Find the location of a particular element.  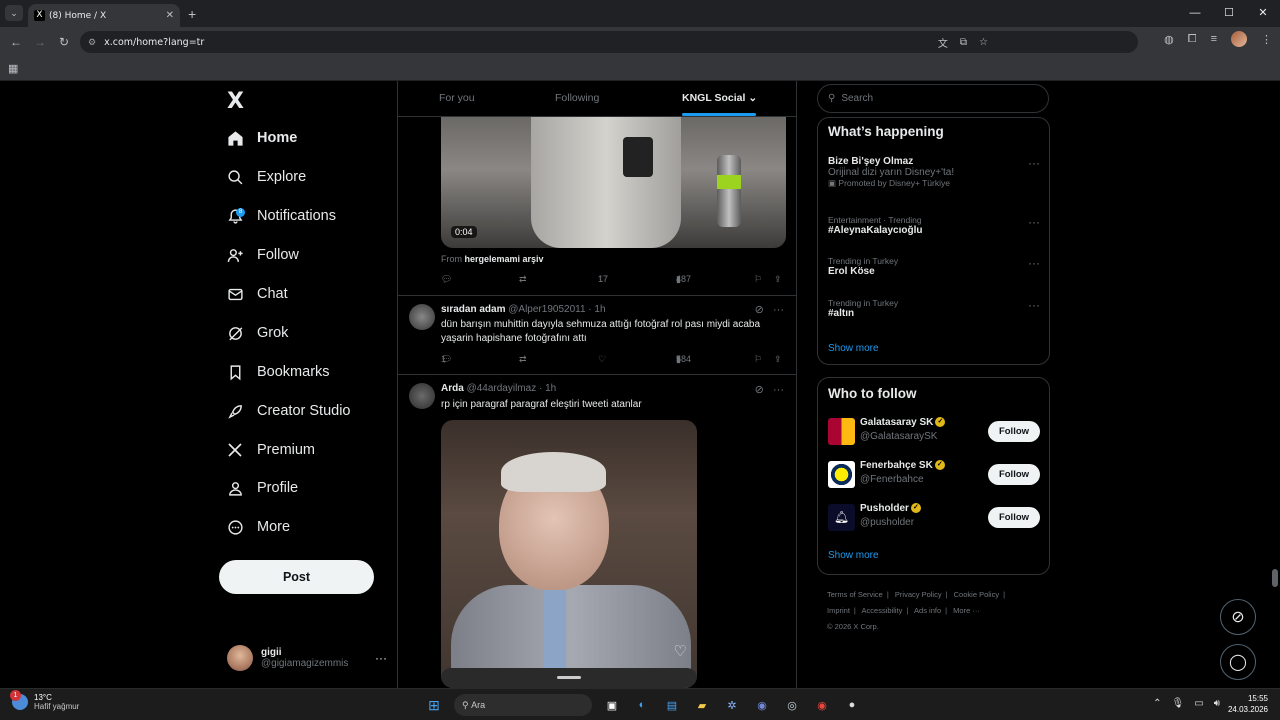

chat-fab-icon: ◯ is located at coordinates (1238, 662).